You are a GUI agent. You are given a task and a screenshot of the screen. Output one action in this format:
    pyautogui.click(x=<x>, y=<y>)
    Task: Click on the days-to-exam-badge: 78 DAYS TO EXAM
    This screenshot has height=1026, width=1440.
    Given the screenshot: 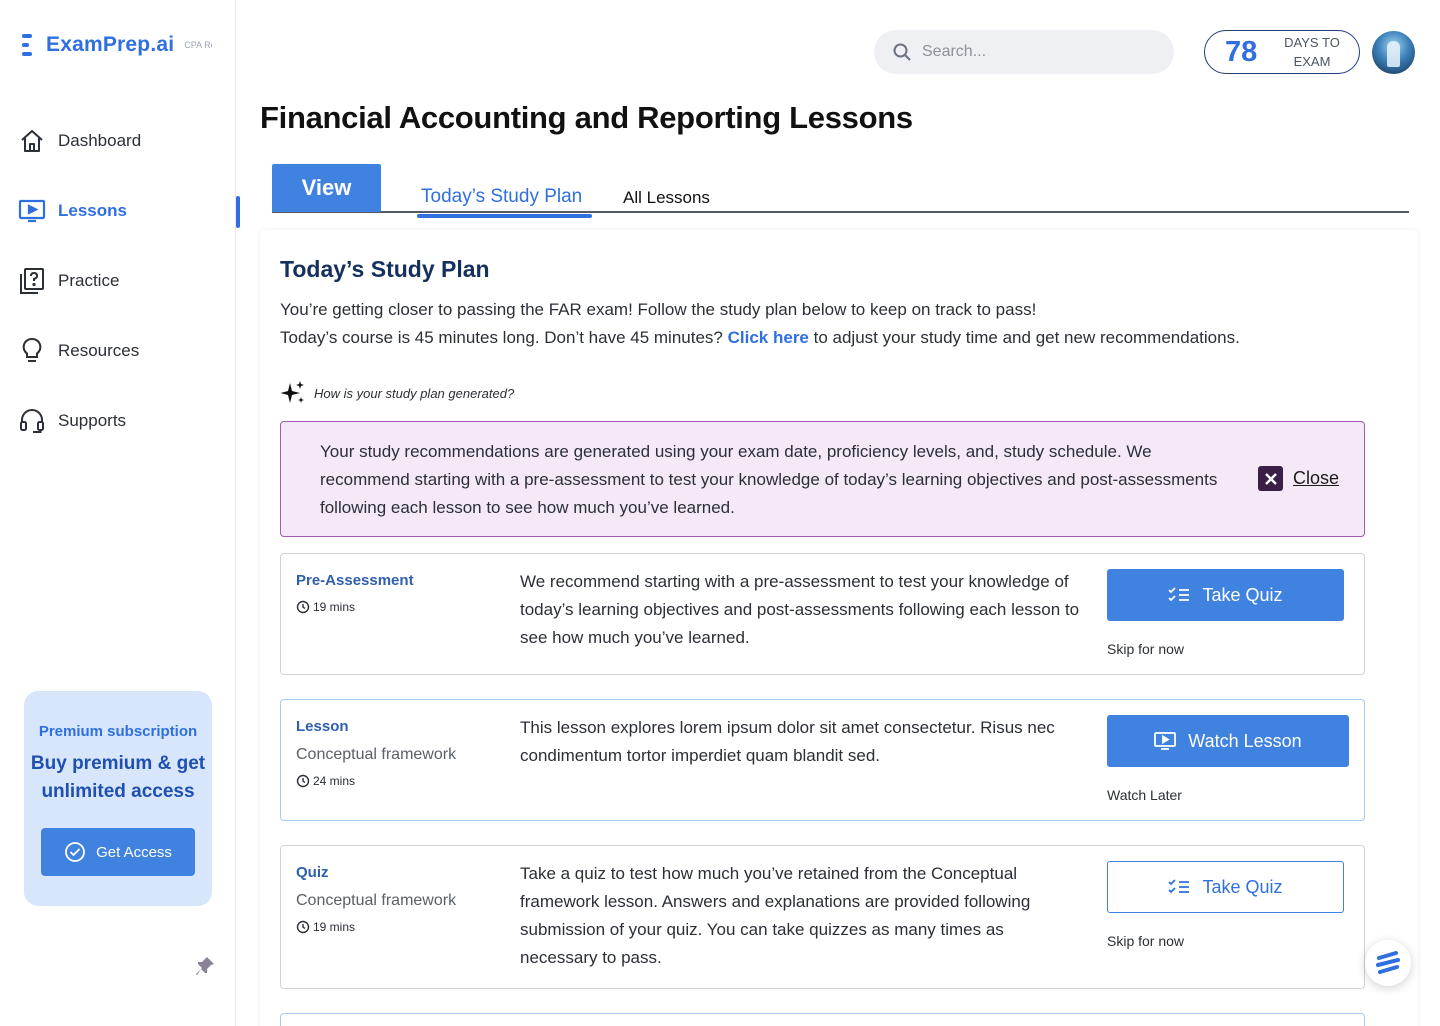 What is the action you would take?
    pyautogui.click(x=1282, y=52)
    